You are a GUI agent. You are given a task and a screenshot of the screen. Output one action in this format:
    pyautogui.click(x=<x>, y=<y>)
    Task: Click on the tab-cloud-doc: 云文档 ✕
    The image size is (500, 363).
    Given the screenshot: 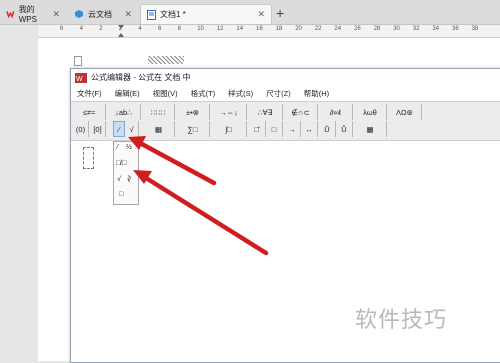 What is the action you would take?
    pyautogui.click(x=103, y=14)
    